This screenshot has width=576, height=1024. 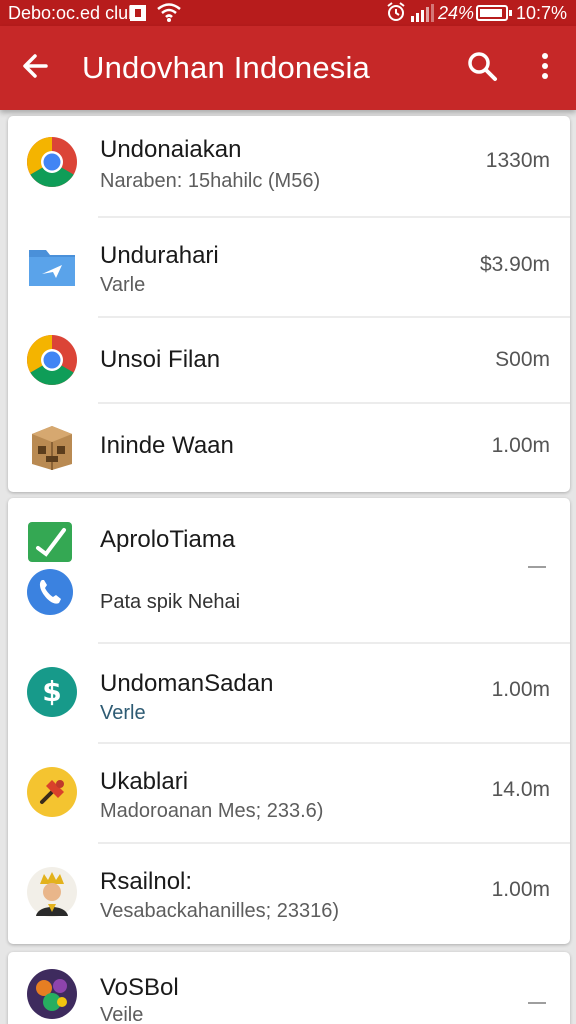 What do you see at coordinates (545, 66) in the screenshot?
I see `more-vertical-icon` at bounding box center [545, 66].